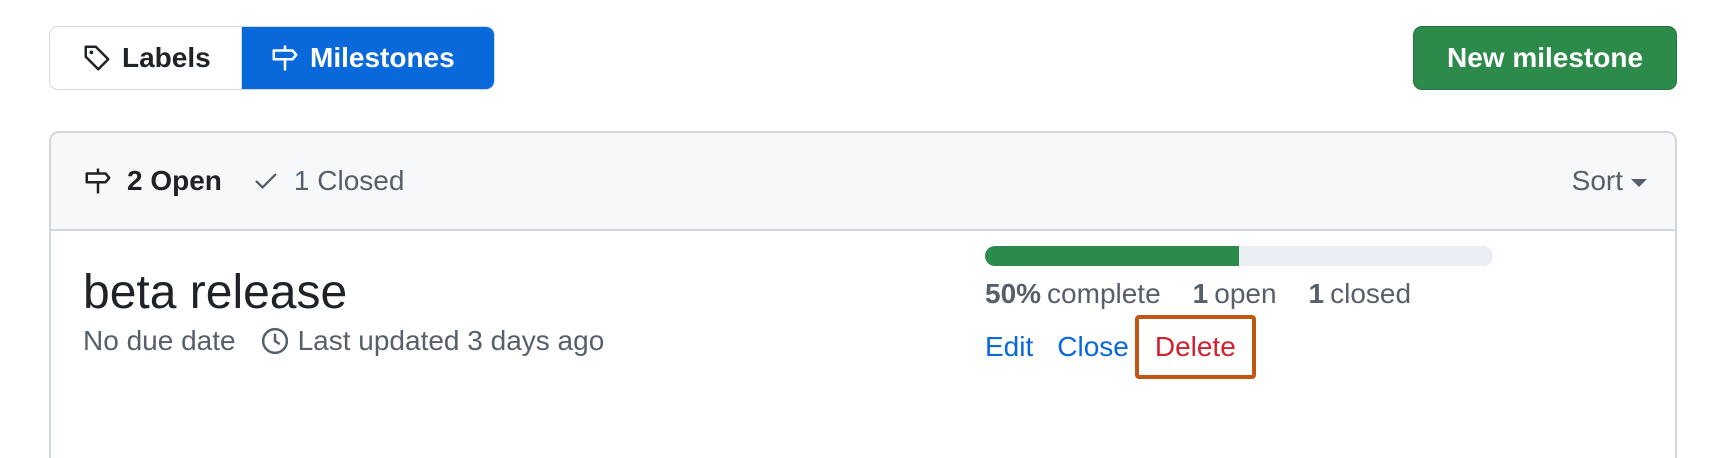 This screenshot has width=1720, height=458. I want to click on check-icon, so click(266, 181).